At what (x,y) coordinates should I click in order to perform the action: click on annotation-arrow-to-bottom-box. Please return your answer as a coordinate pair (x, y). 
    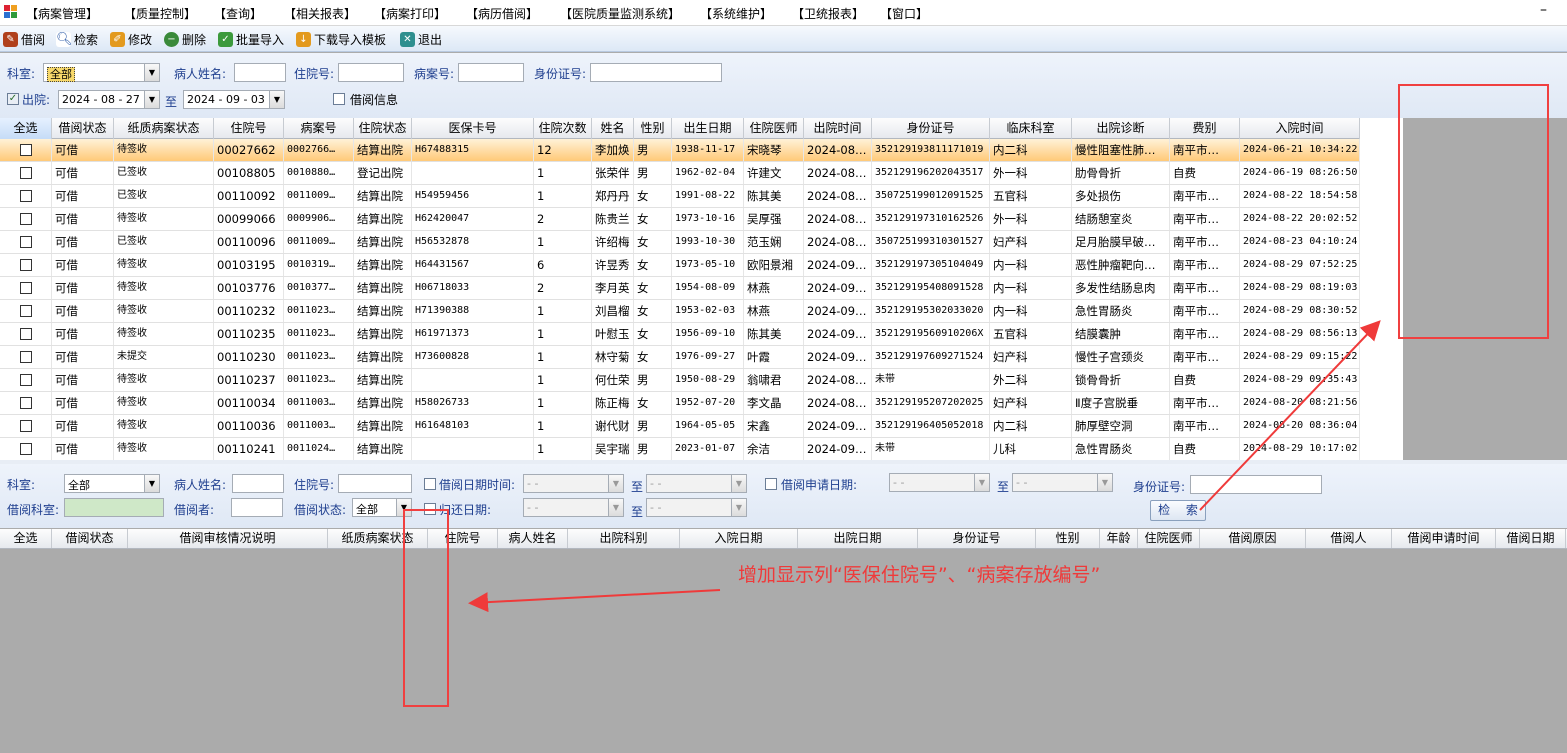
    Looking at the image, I should click on (594, 601).